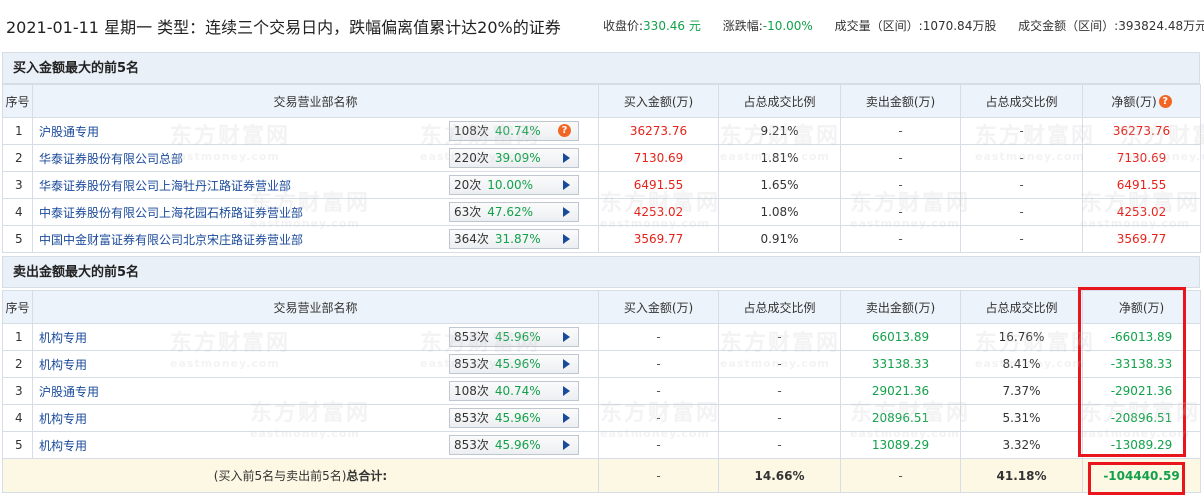  What do you see at coordinates (111, 159) in the screenshot?
I see `branch-name-link: 华泰证券股份有限公司总部` at bounding box center [111, 159].